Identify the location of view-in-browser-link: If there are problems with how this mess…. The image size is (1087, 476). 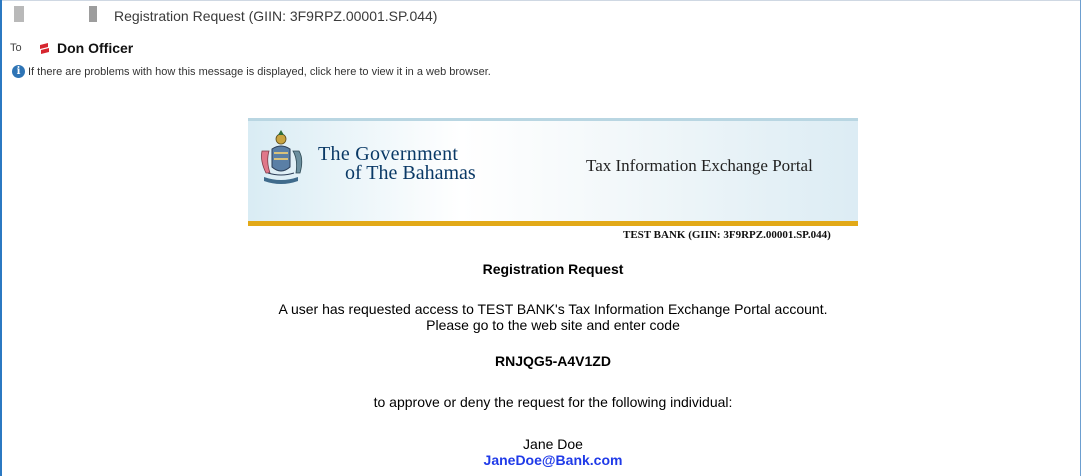
(259, 72).